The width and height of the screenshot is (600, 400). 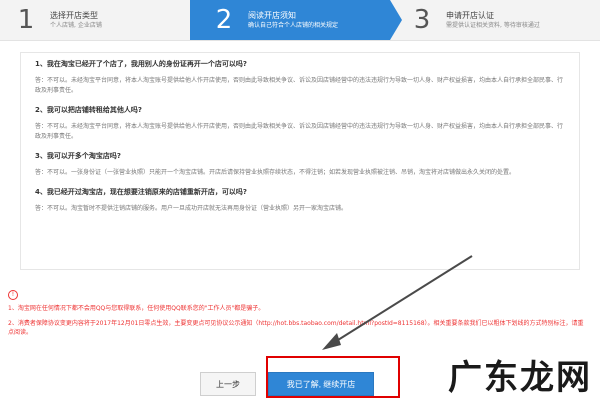 What do you see at coordinates (224, 20) in the screenshot?
I see `step-number: 2` at bounding box center [224, 20].